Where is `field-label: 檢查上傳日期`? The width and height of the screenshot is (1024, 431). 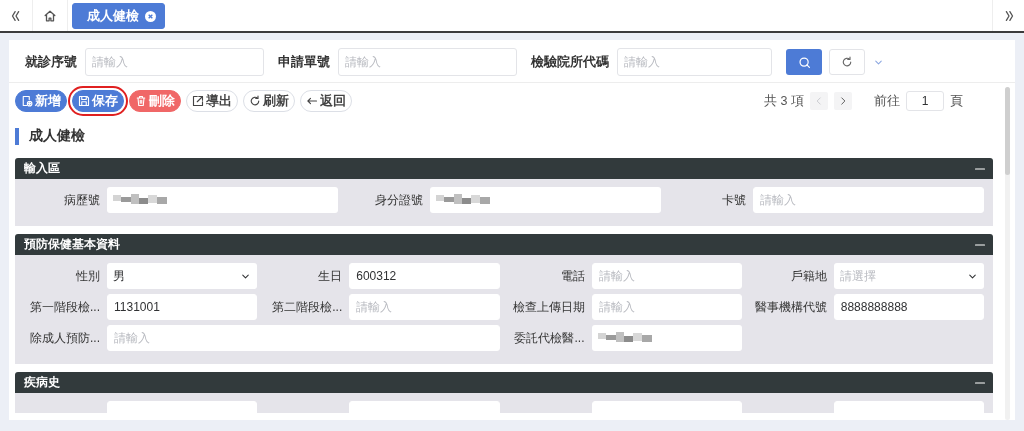
field-label: 檢查上傳日期 is located at coordinates (548, 307).